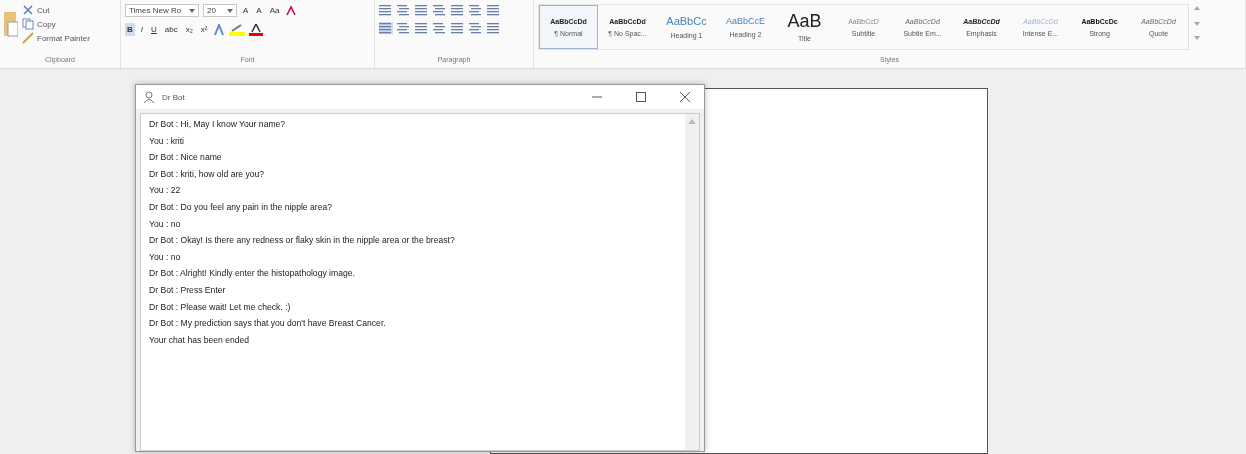  I want to click on font-name-field: Times New Ro, so click(162, 10).